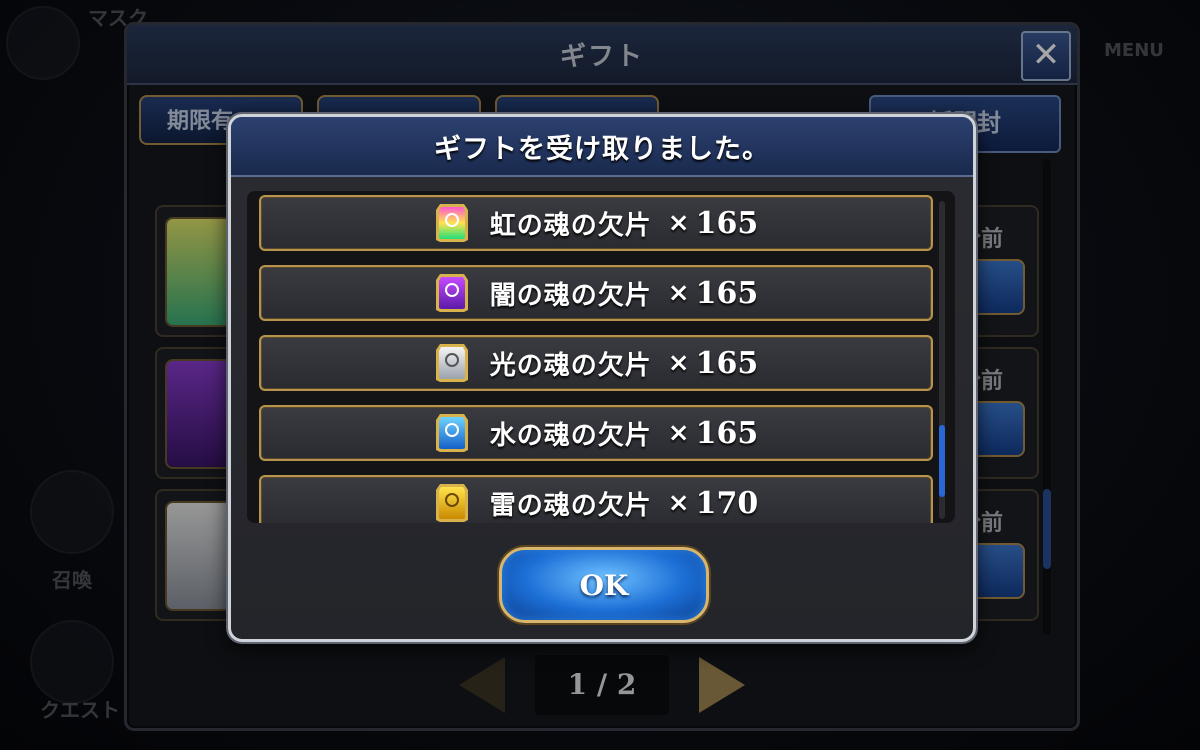  What do you see at coordinates (570, 505) in the screenshot?
I see `item-name: 雷の魂の欠片` at bounding box center [570, 505].